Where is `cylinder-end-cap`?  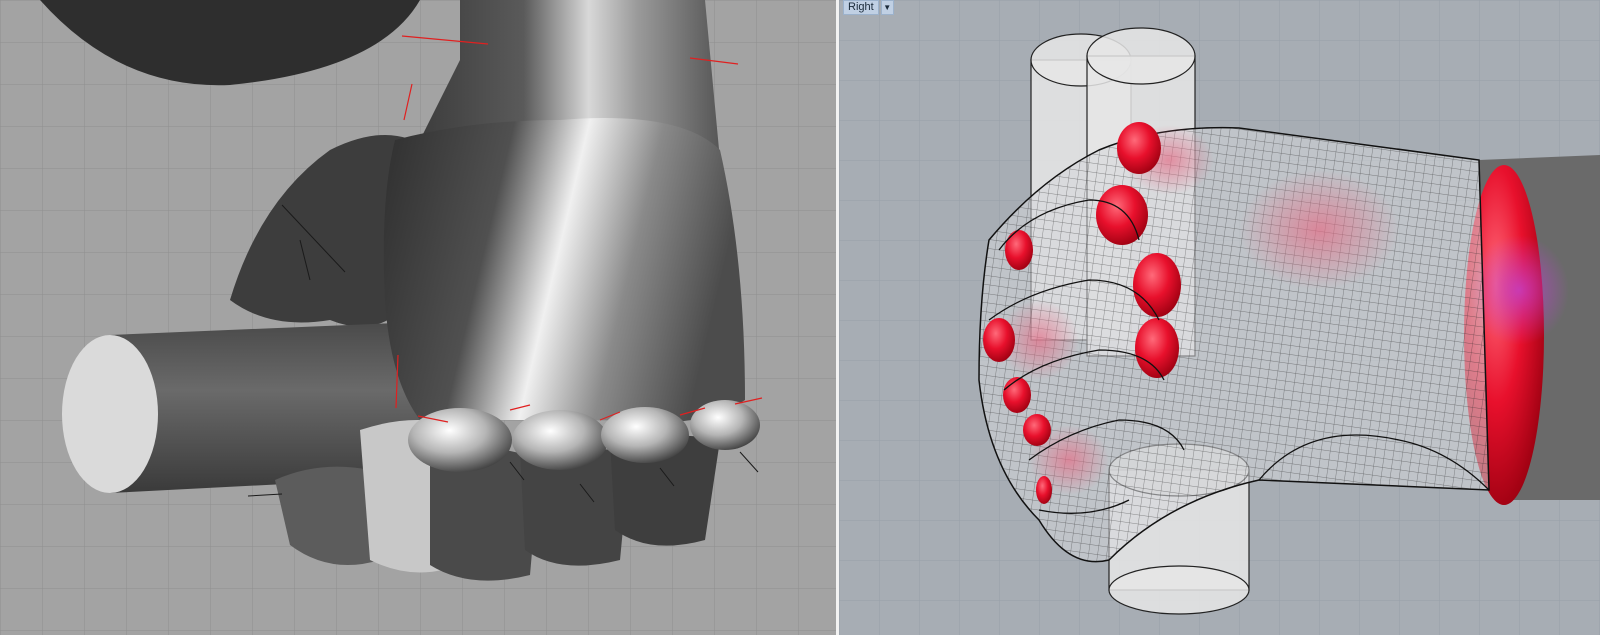 cylinder-end-cap is located at coordinates (110, 414).